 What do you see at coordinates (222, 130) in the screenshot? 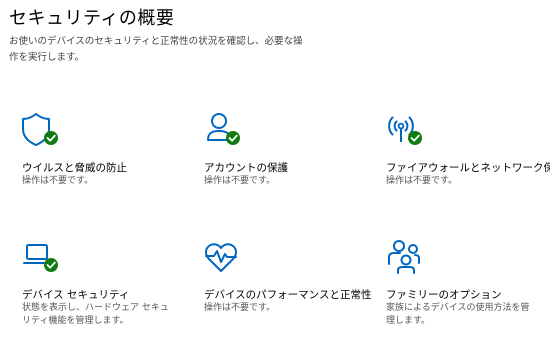
I see `person-icon` at bounding box center [222, 130].